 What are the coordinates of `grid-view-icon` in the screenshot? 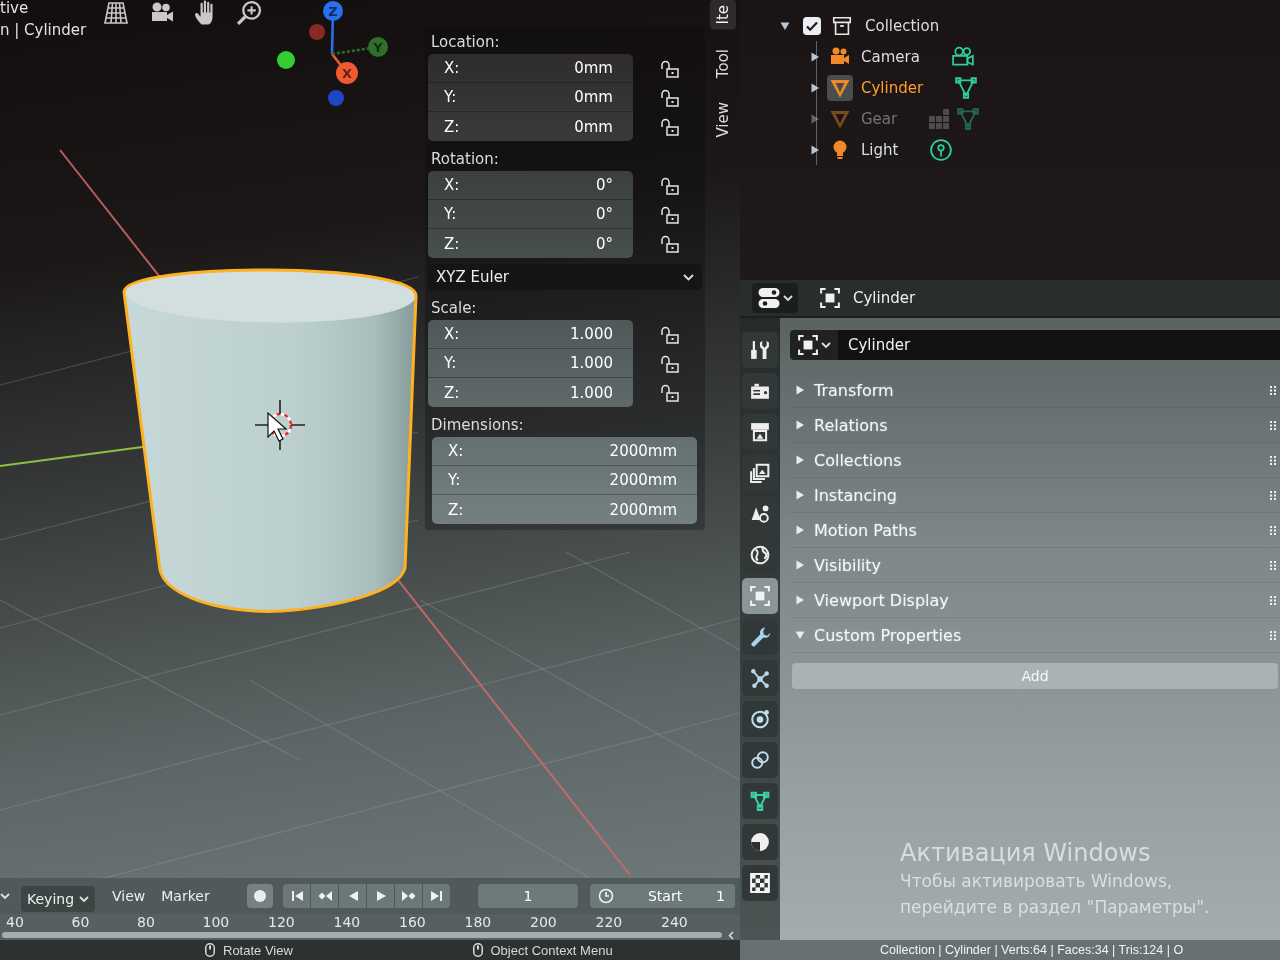 It's located at (116, 13).